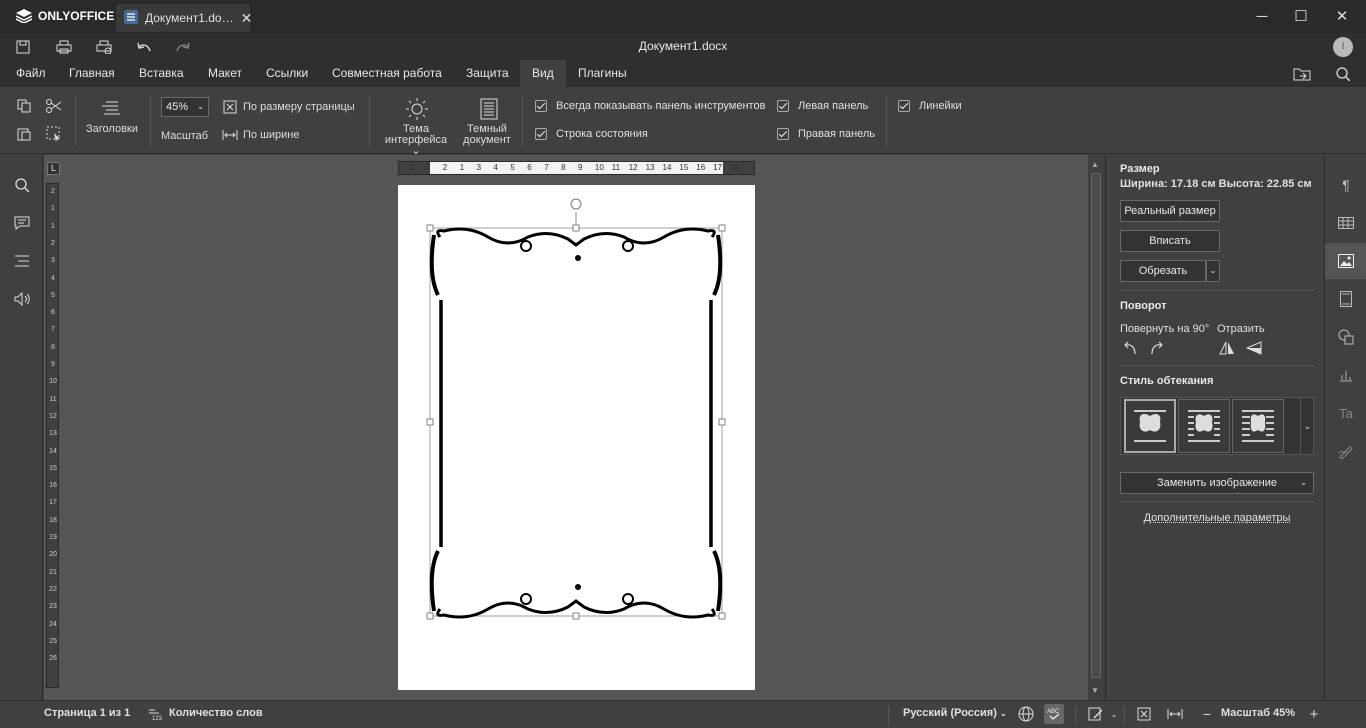 The image size is (1366, 728). I want to click on page-indicator: Страница 1 из 1, so click(87, 713).